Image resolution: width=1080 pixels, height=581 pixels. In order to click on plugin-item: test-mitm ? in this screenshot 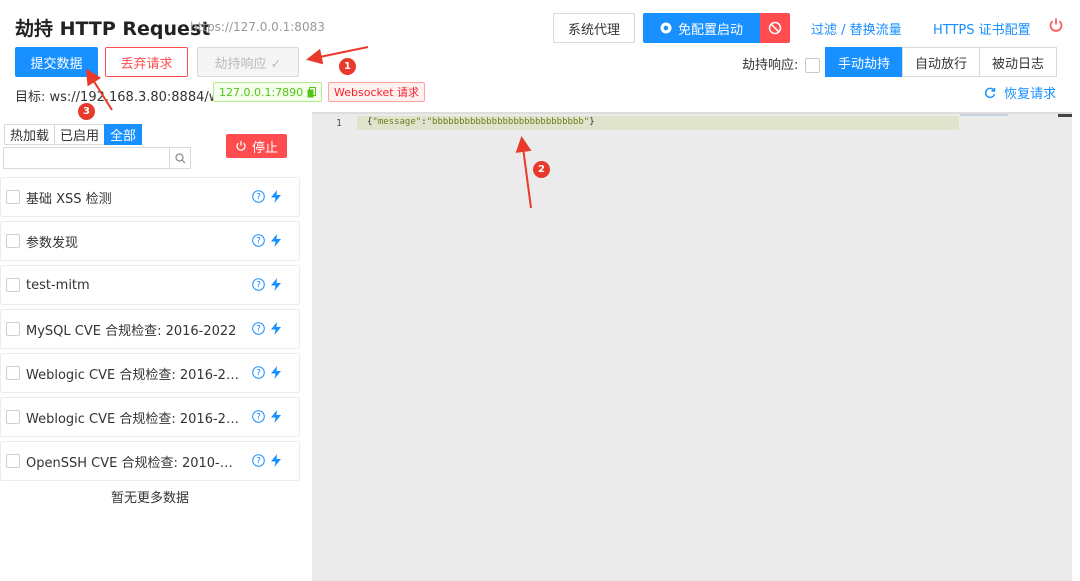, I will do `click(150, 285)`.